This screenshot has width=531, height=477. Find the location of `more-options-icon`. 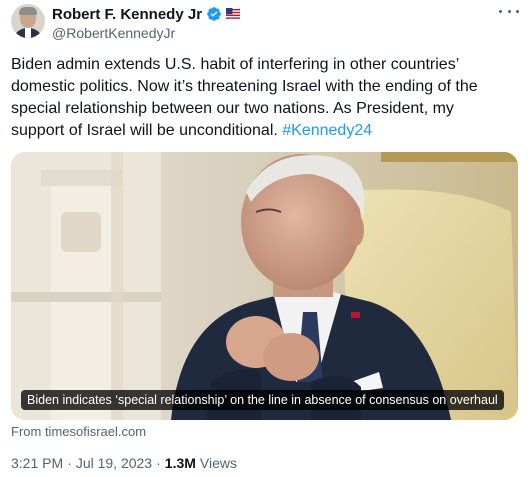

more-options-icon is located at coordinates (509, 11).